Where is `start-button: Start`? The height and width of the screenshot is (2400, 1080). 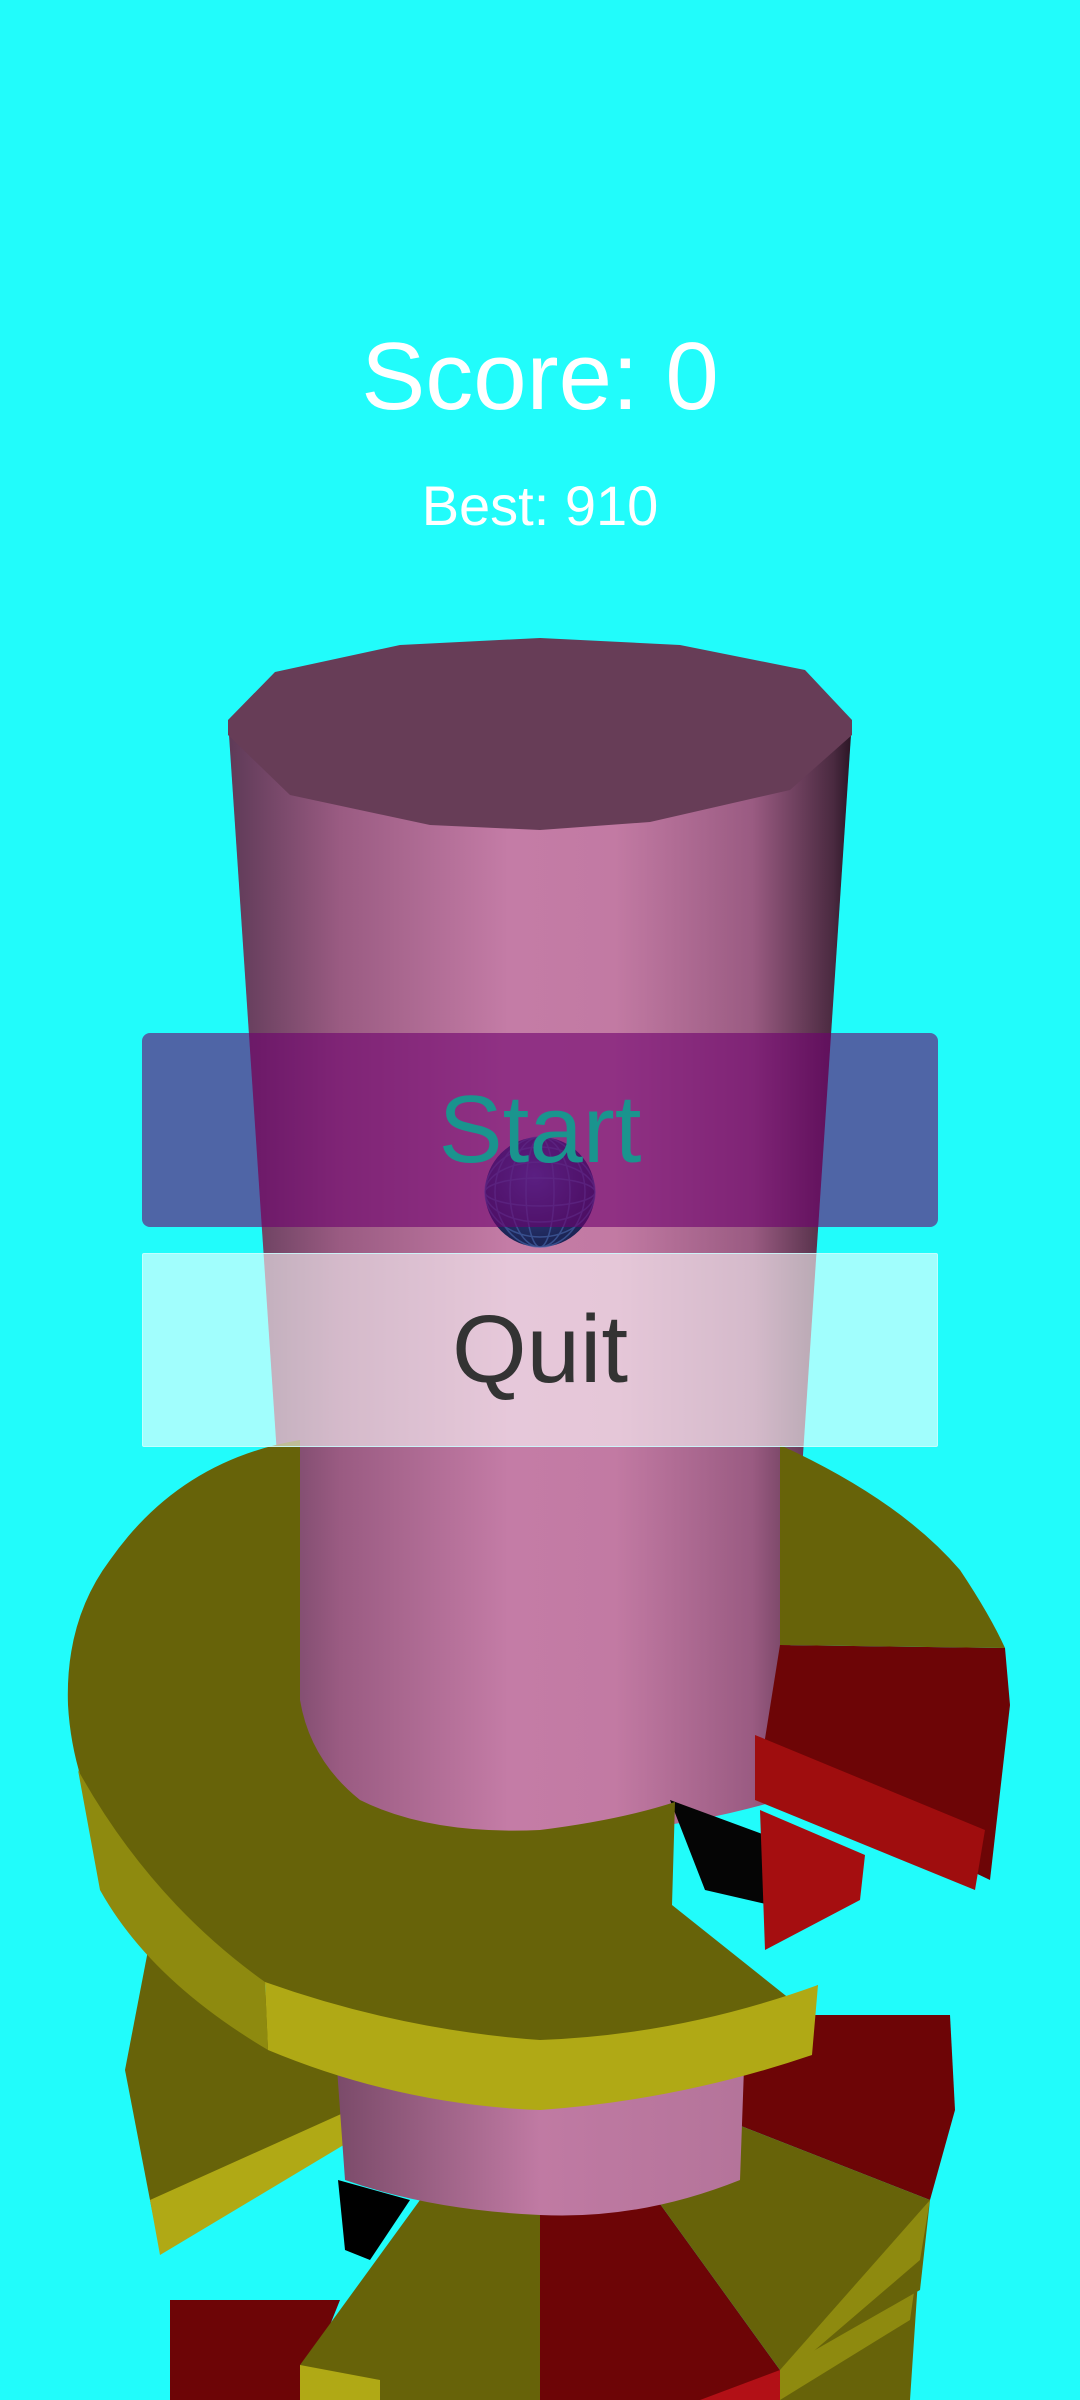
start-button: Start is located at coordinates (540, 1130).